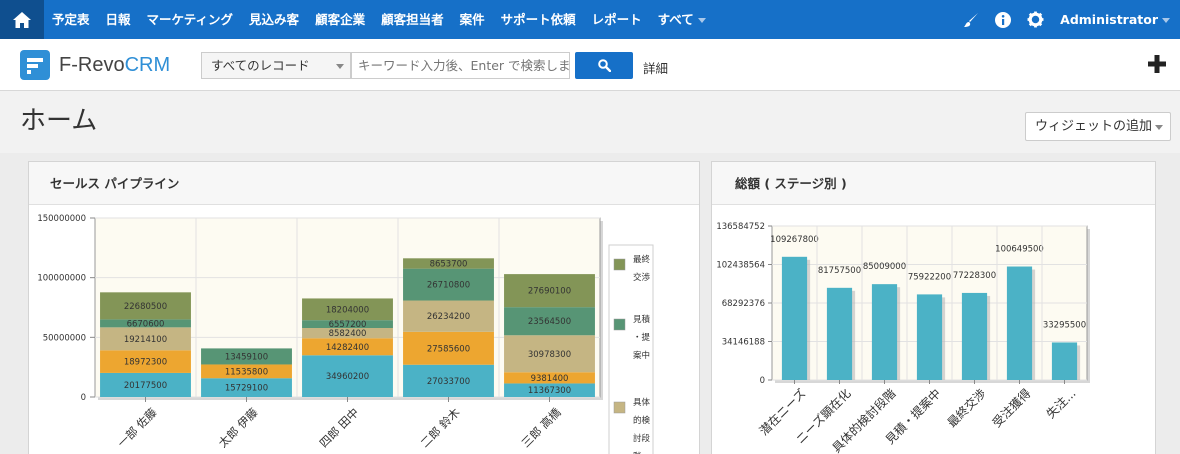  What do you see at coordinates (1058, 19) in the screenshot?
I see `nav-right: Administrator` at bounding box center [1058, 19].